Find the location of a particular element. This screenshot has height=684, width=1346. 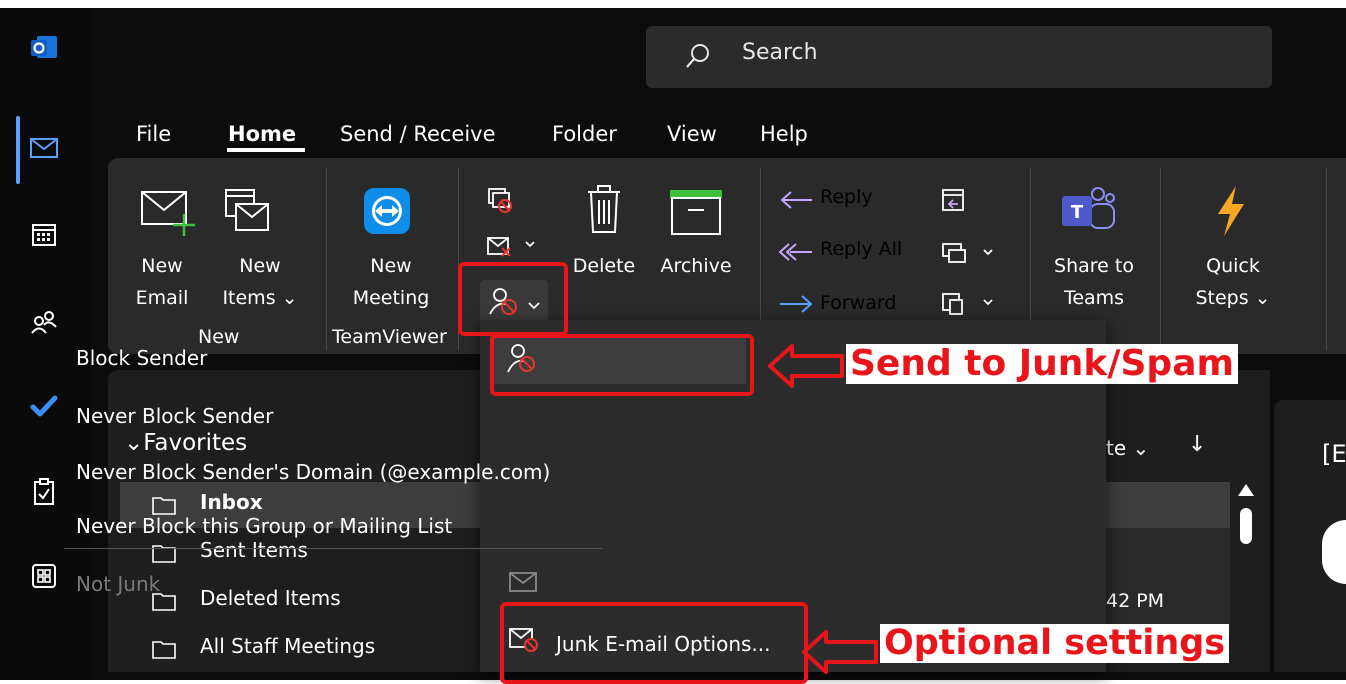

new-email-button: New Email is located at coordinates (162, 282).